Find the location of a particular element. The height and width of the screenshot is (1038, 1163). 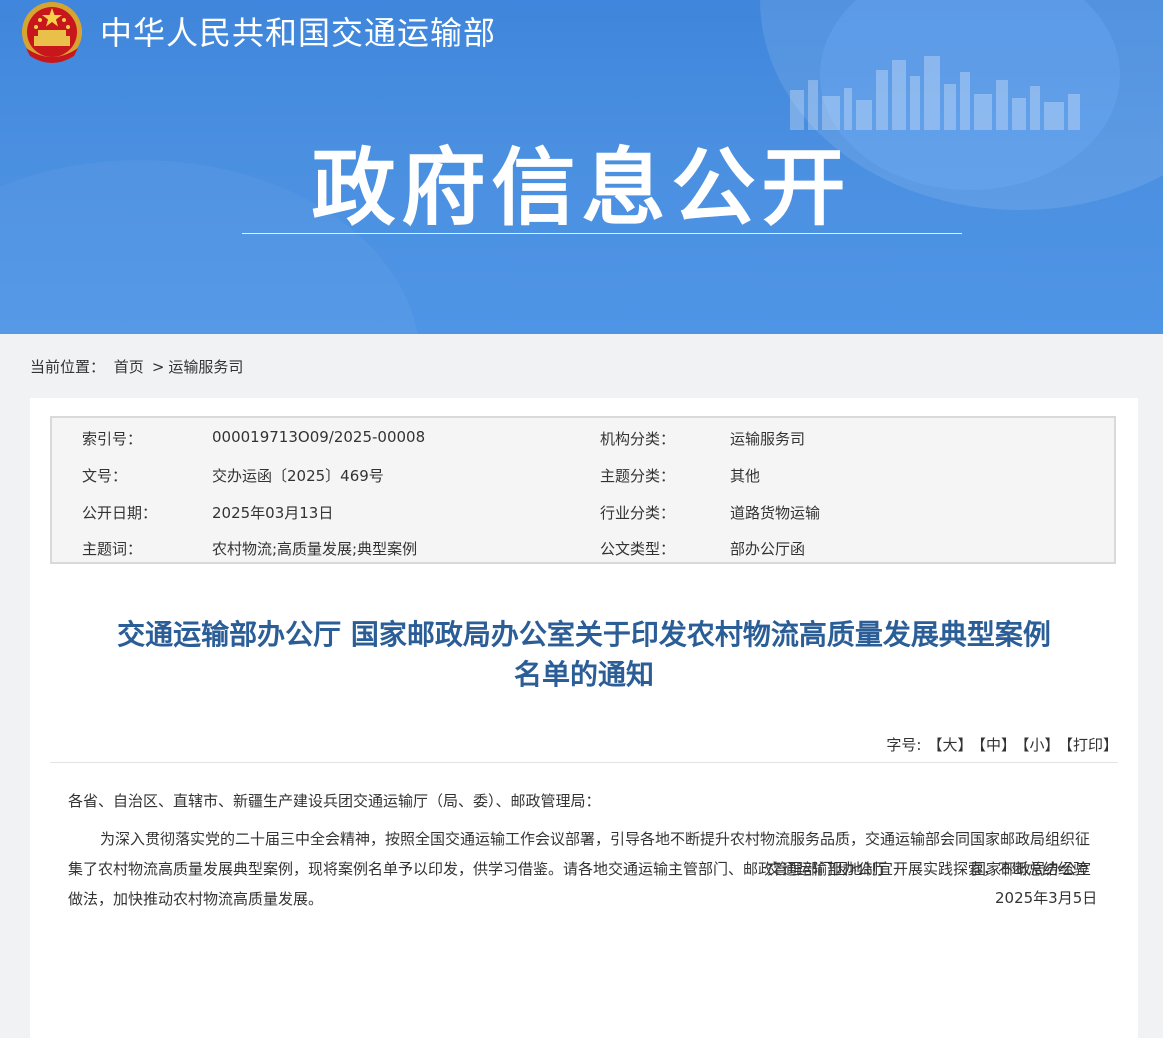

metadata-label: 公开日期： is located at coordinates (120, 513).